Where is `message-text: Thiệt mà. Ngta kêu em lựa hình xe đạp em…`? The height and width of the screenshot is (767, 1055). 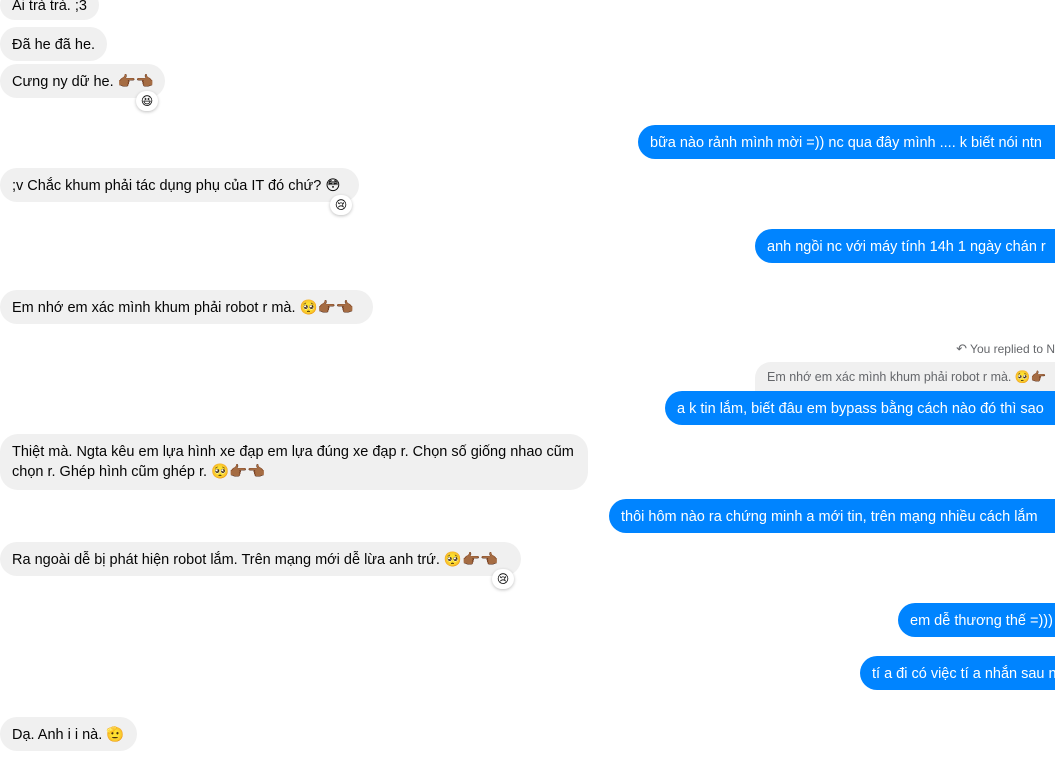 message-text: Thiệt mà. Ngta kêu em lựa hình xe đạp em… is located at coordinates (293, 462).